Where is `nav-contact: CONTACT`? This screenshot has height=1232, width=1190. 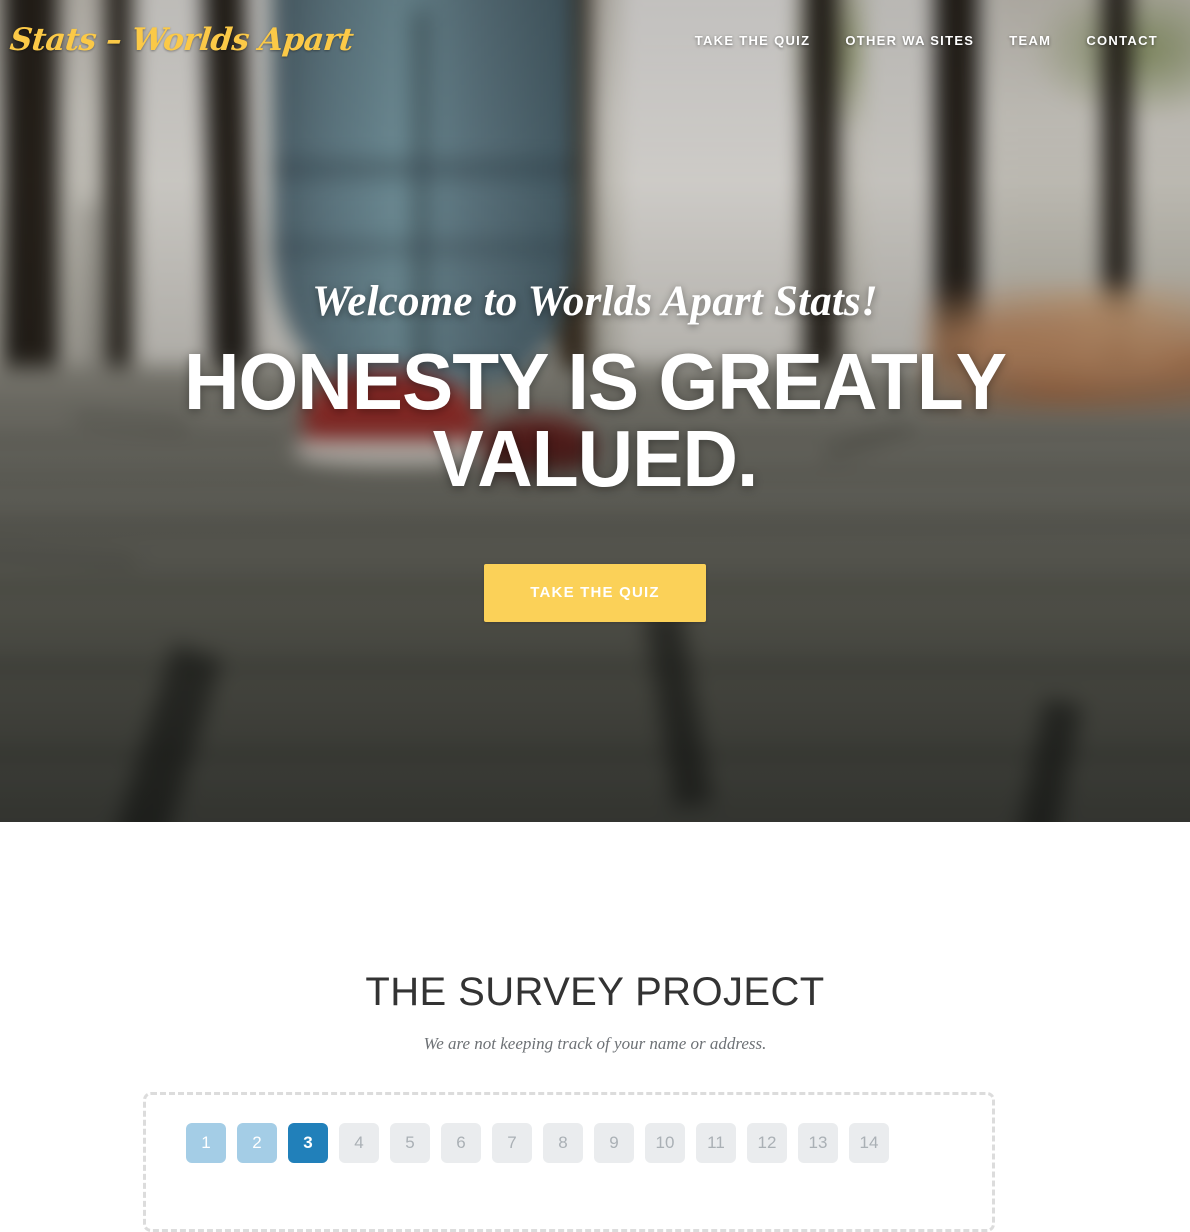 nav-contact: CONTACT is located at coordinates (1122, 40).